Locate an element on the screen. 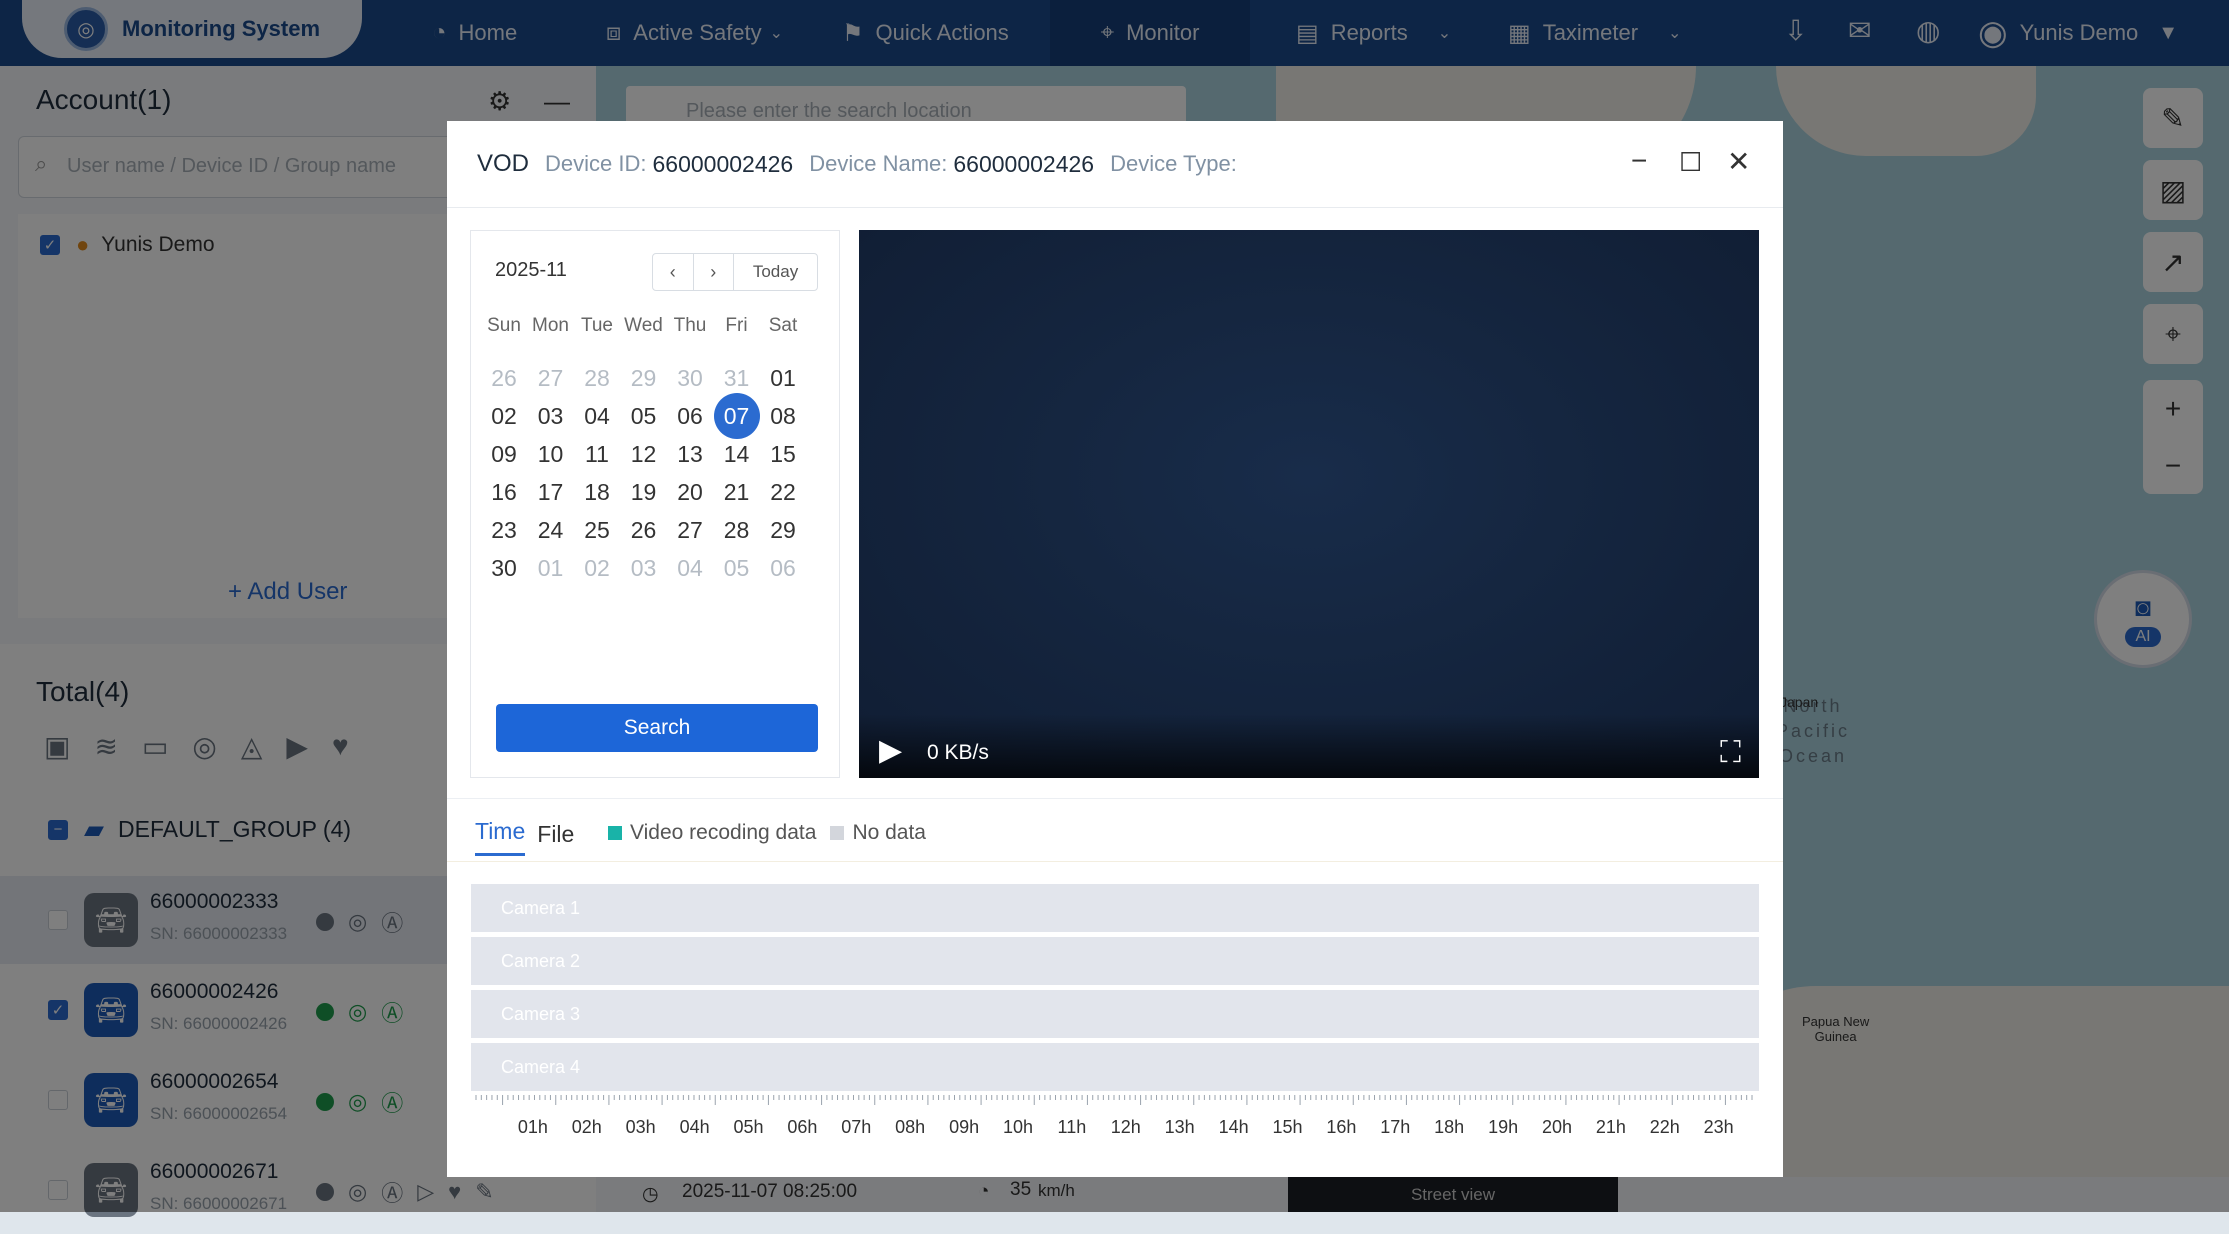 This screenshot has height=1234, width=2229. camera-row: Camera 1 is located at coordinates (1115, 908).